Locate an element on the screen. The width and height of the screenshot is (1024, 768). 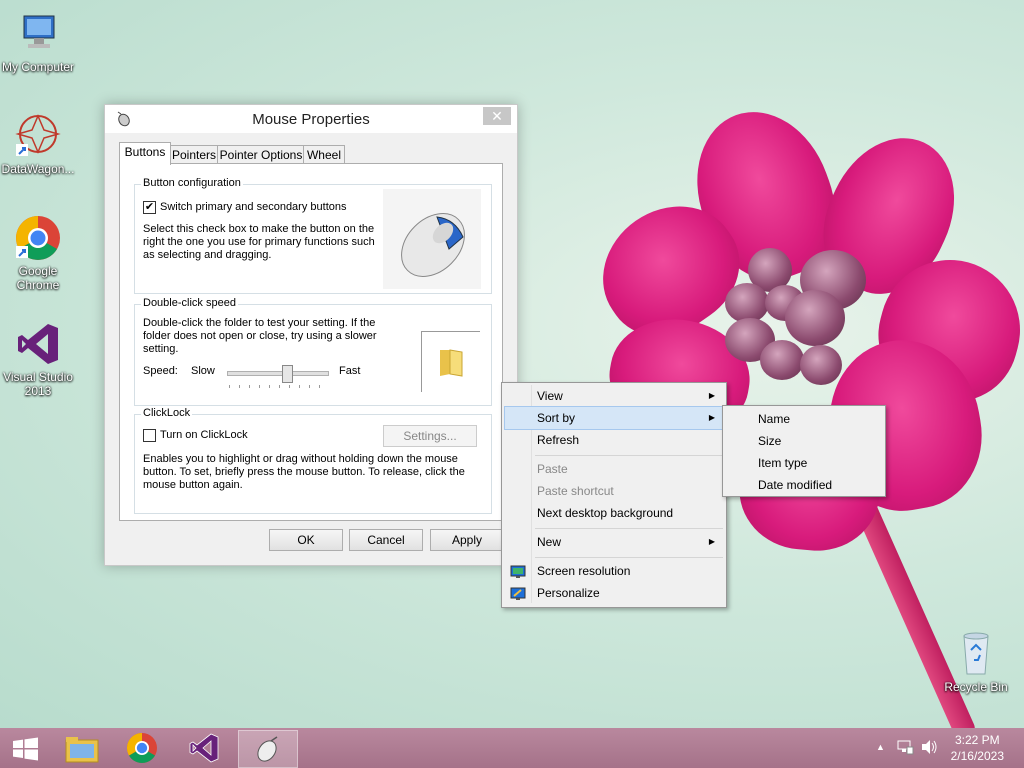
menu-item-label: Personalize is located at coordinates (568, 593).